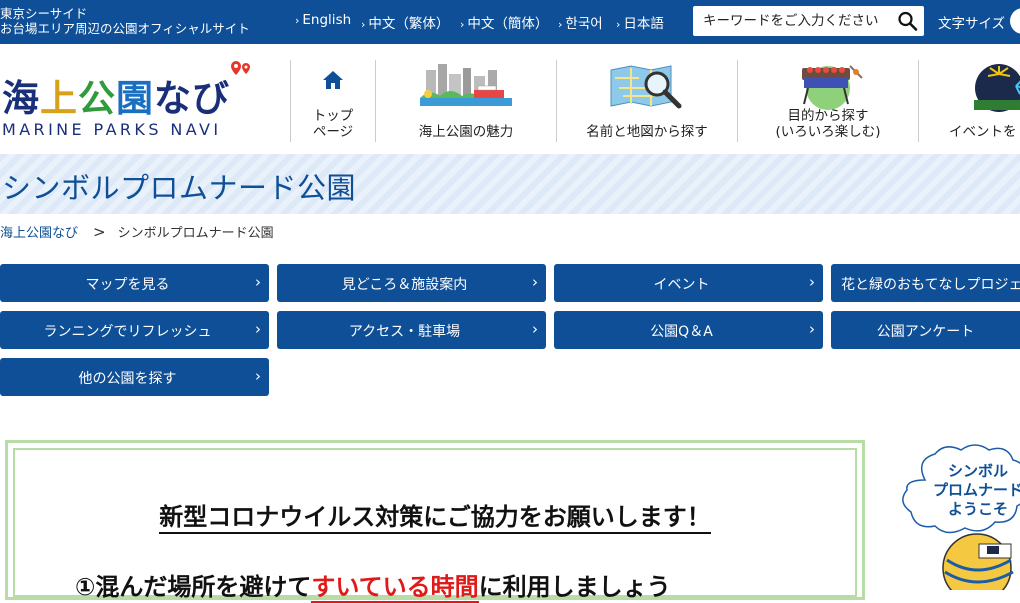  I want to click on gnav-search-by-purpose: 目的から探す (いろいろ楽しむ), so click(828, 101).